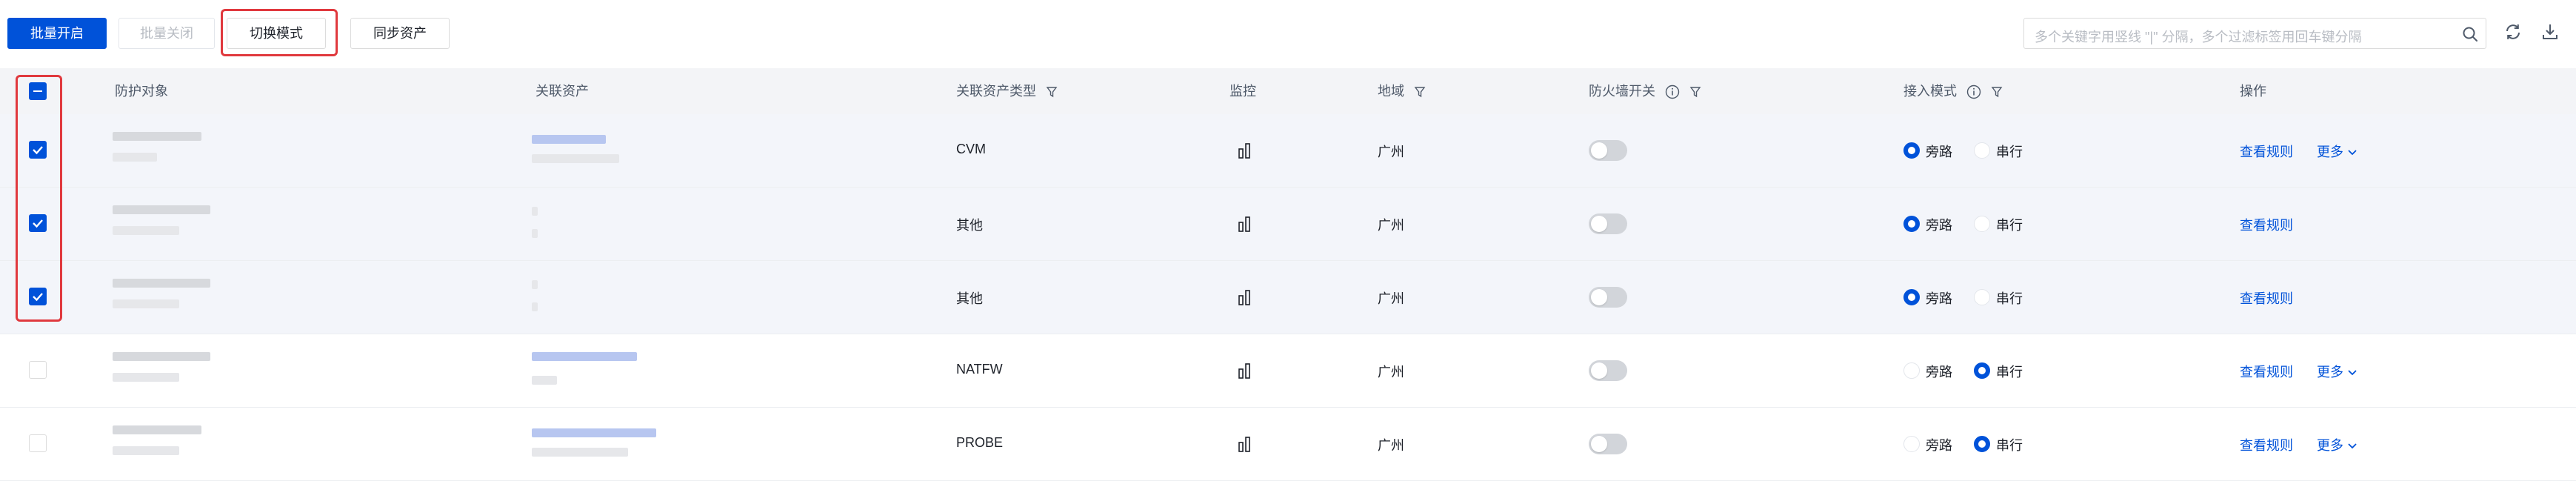 The height and width of the screenshot is (487, 2576). I want to click on col-protect-object: 防护对象, so click(141, 91).